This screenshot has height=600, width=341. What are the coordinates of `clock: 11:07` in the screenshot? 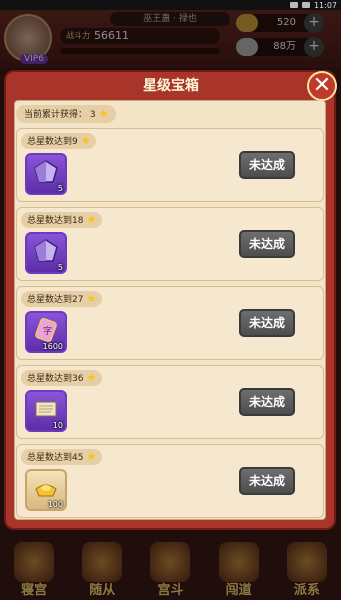 It's located at (325, 5).